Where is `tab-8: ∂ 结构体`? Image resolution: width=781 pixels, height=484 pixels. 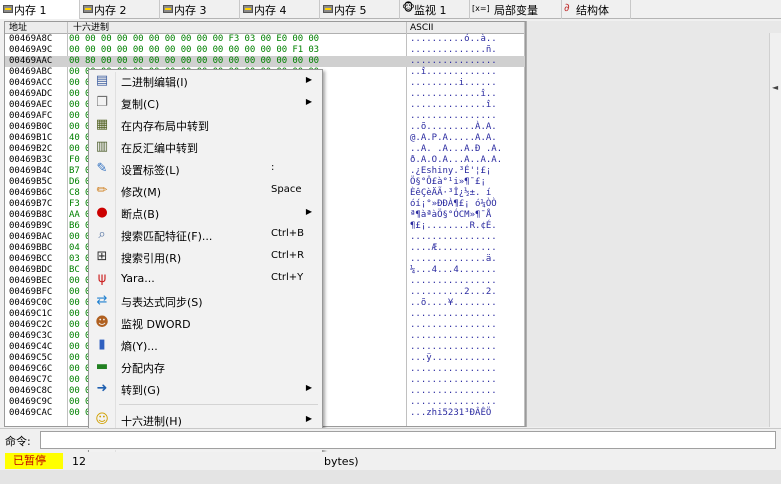
tab-8: ∂ 结构体 is located at coordinates (596, 9).